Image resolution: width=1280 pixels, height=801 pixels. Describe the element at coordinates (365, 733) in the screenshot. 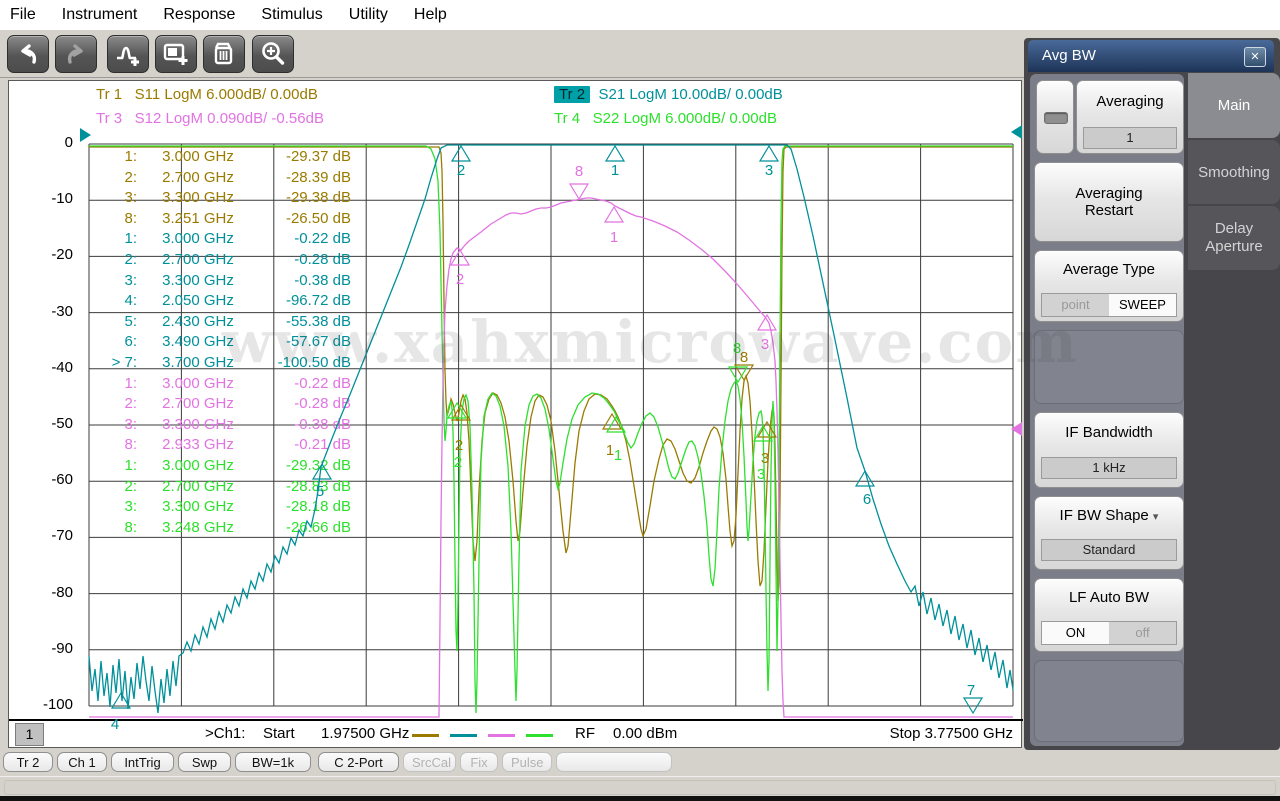

I see `start-value: 1.97500 GHz` at that location.